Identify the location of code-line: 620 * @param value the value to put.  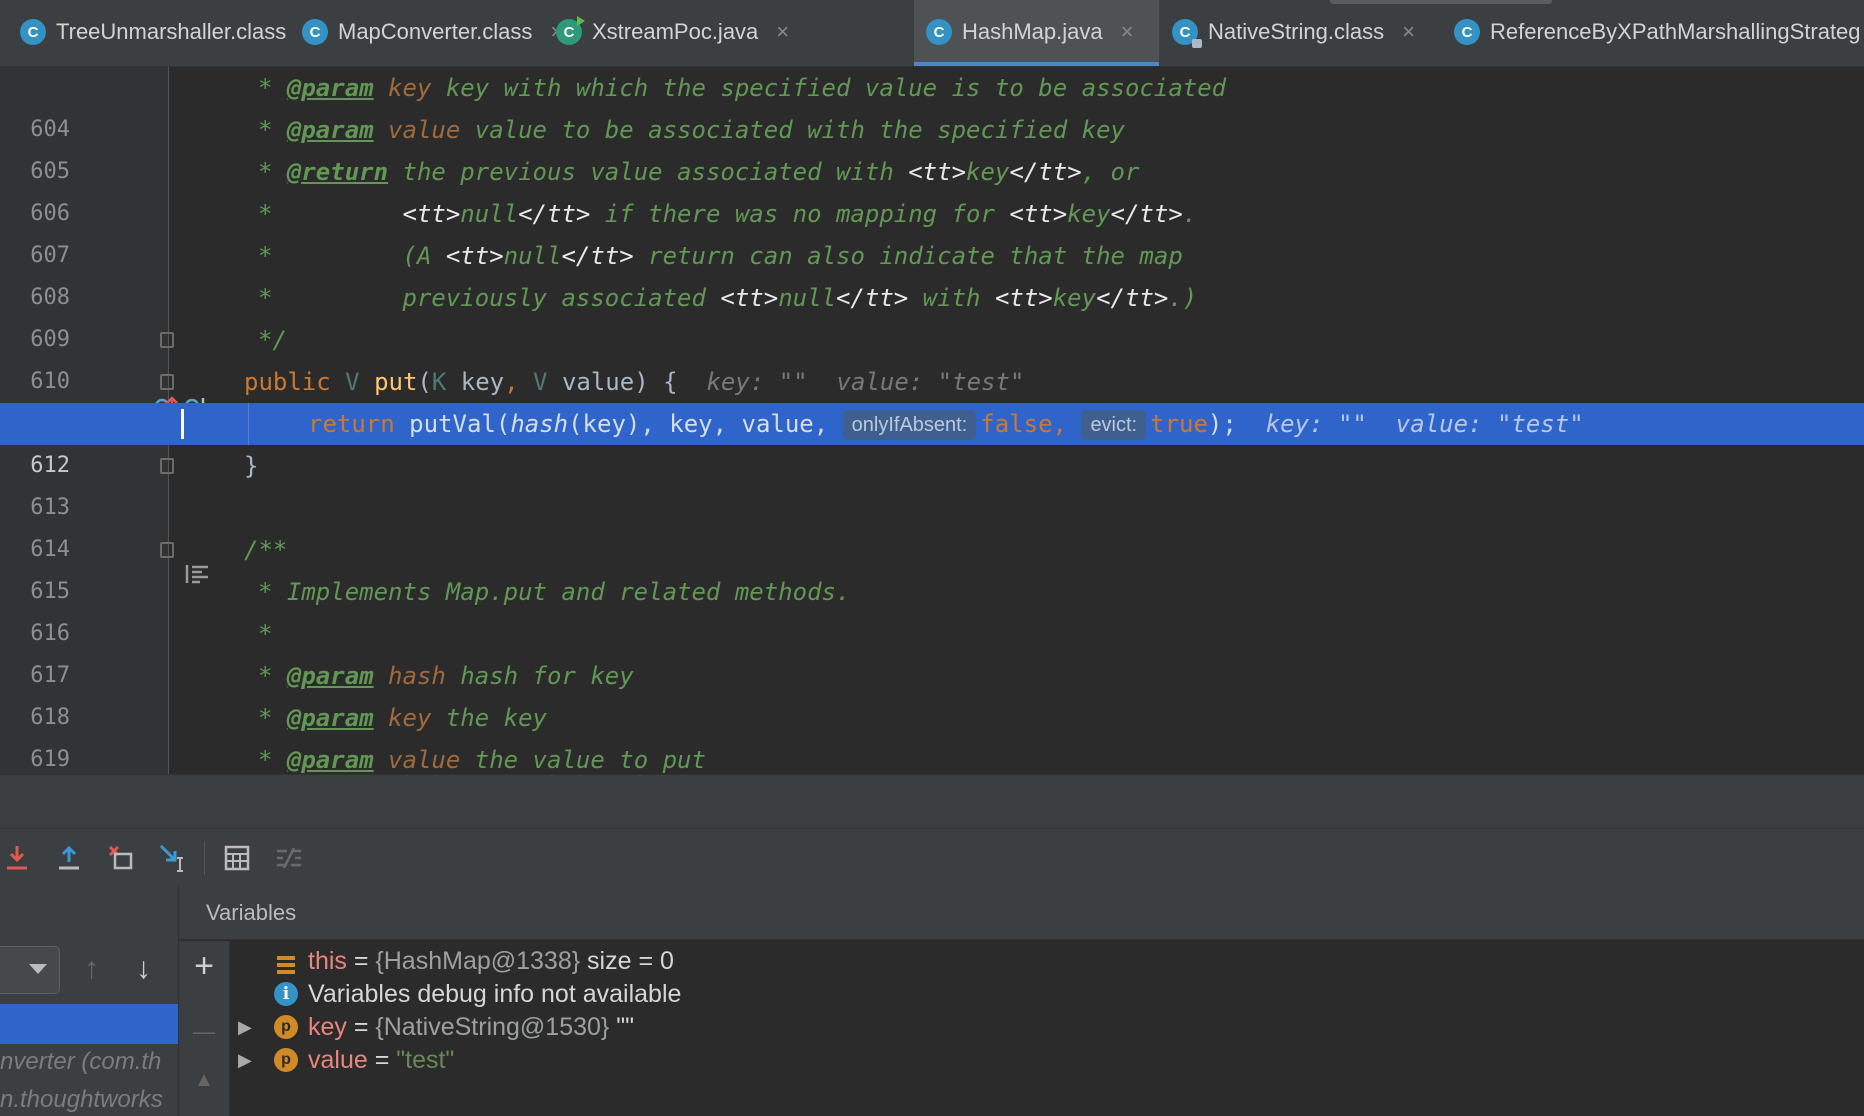
(932, 756).